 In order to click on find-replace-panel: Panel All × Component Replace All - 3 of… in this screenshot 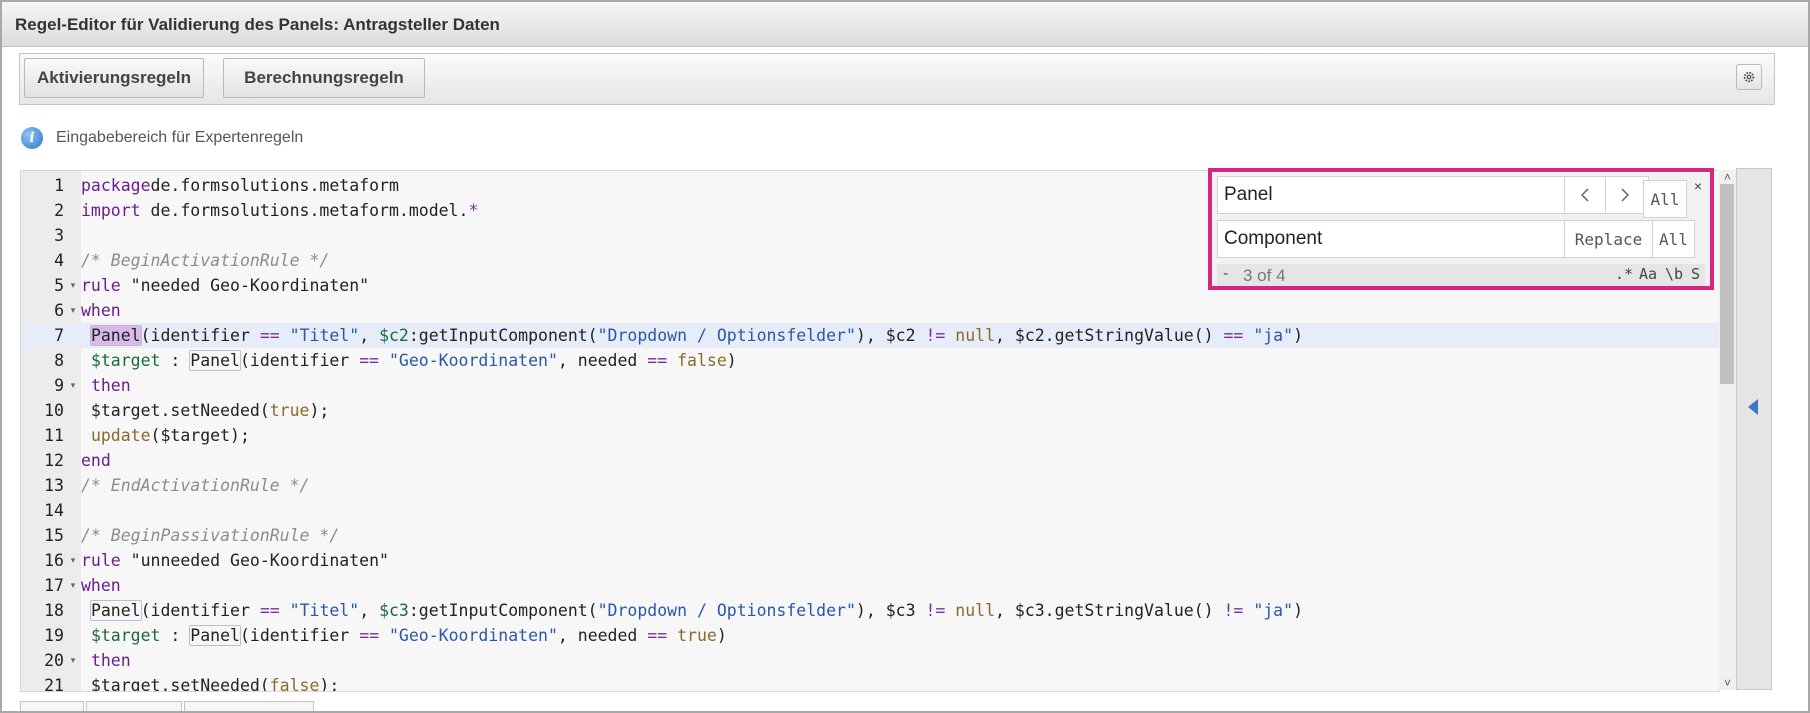, I will do `click(1461, 229)`.